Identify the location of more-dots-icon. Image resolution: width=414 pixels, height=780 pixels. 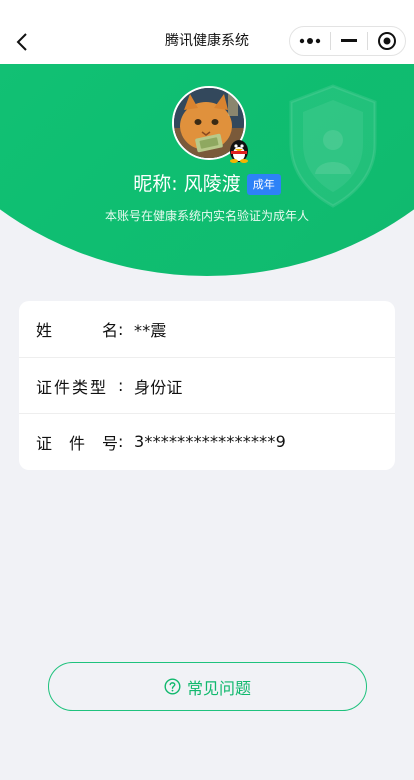
(310, 41).